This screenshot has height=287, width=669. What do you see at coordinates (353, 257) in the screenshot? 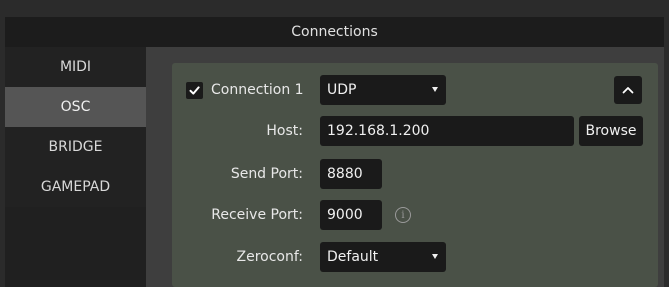
I see `zeroconf-select-value: Default` at bounding box center [353, 257].